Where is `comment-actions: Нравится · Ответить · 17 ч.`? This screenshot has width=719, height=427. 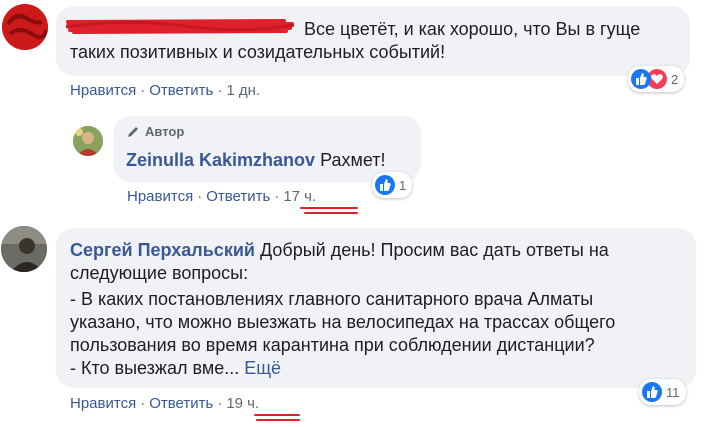 comment-actions: Нравится · Ответить · 17 ч. is located at coordinates (221, 196).